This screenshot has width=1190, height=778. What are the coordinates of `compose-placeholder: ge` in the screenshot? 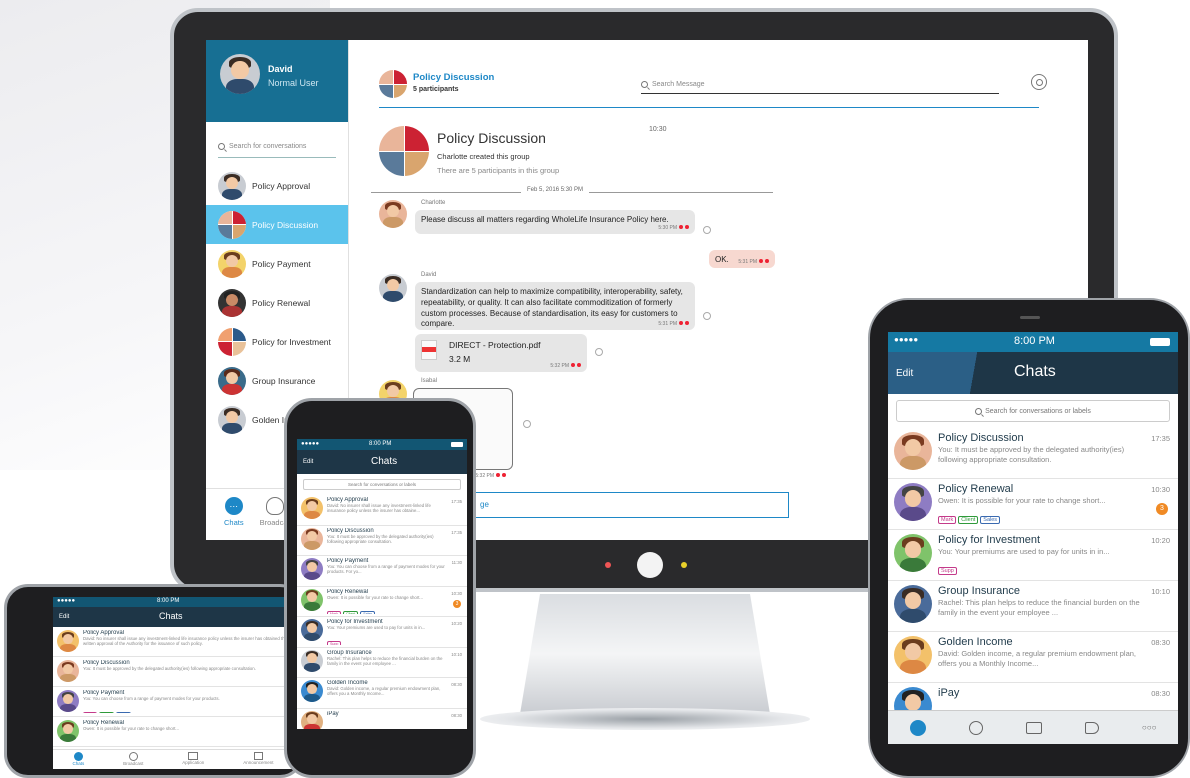 It's located at (484, 504).